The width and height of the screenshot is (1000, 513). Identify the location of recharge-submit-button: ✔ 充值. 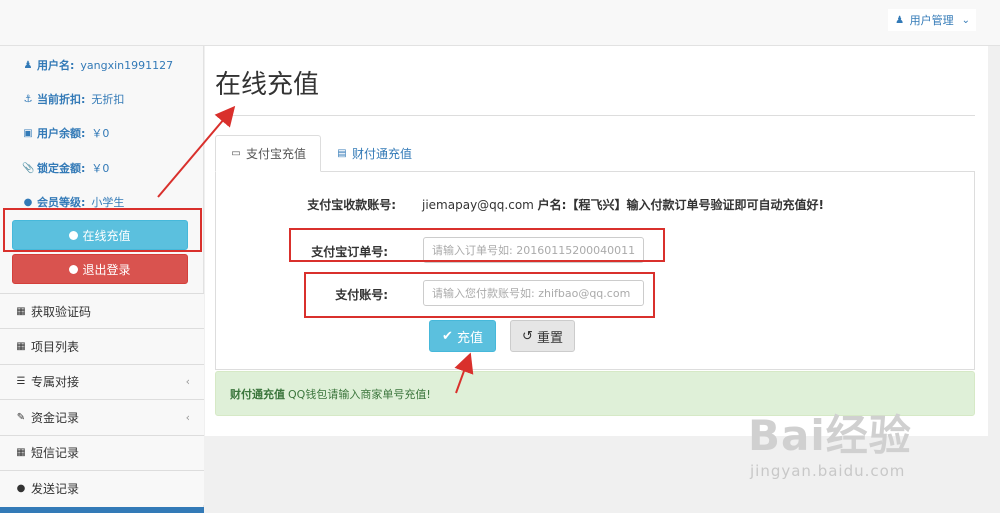
(462, 336).